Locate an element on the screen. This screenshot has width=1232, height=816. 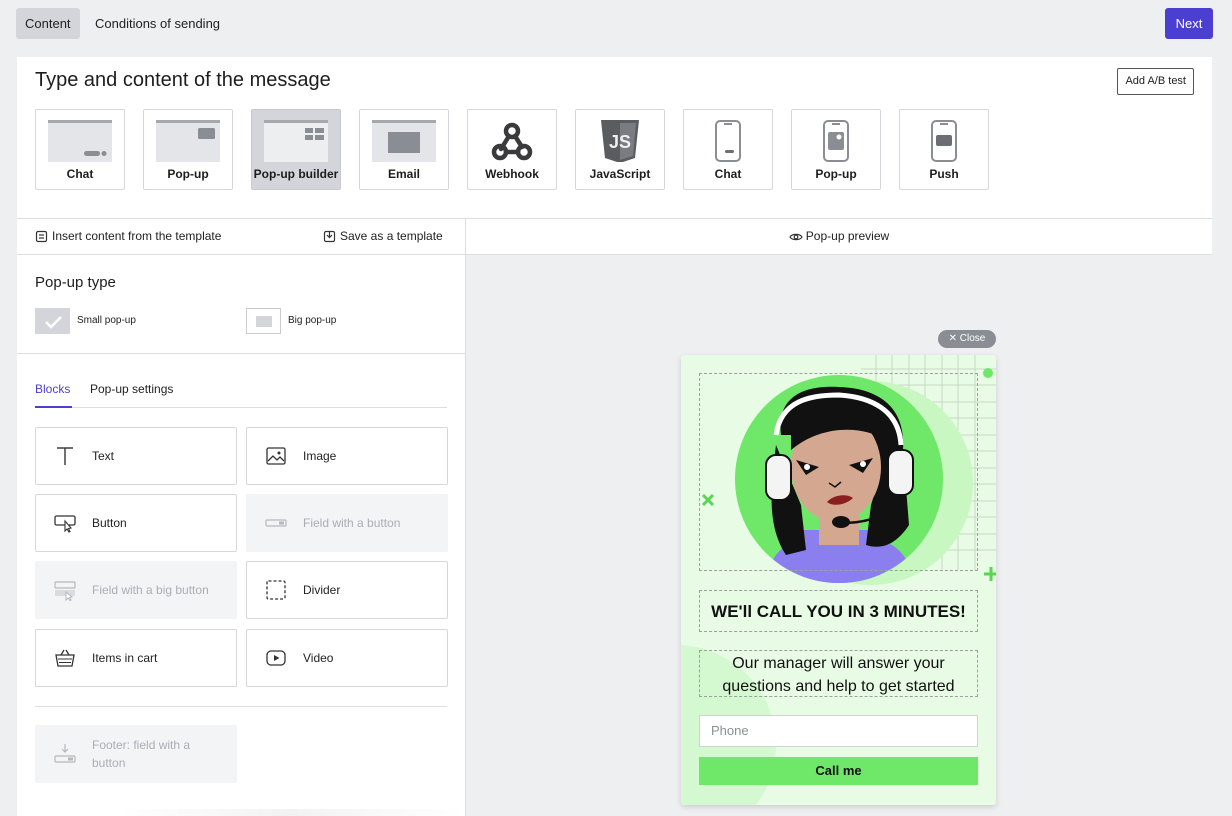
save-template-label: Save as a template is located at coordinates (391, 236).